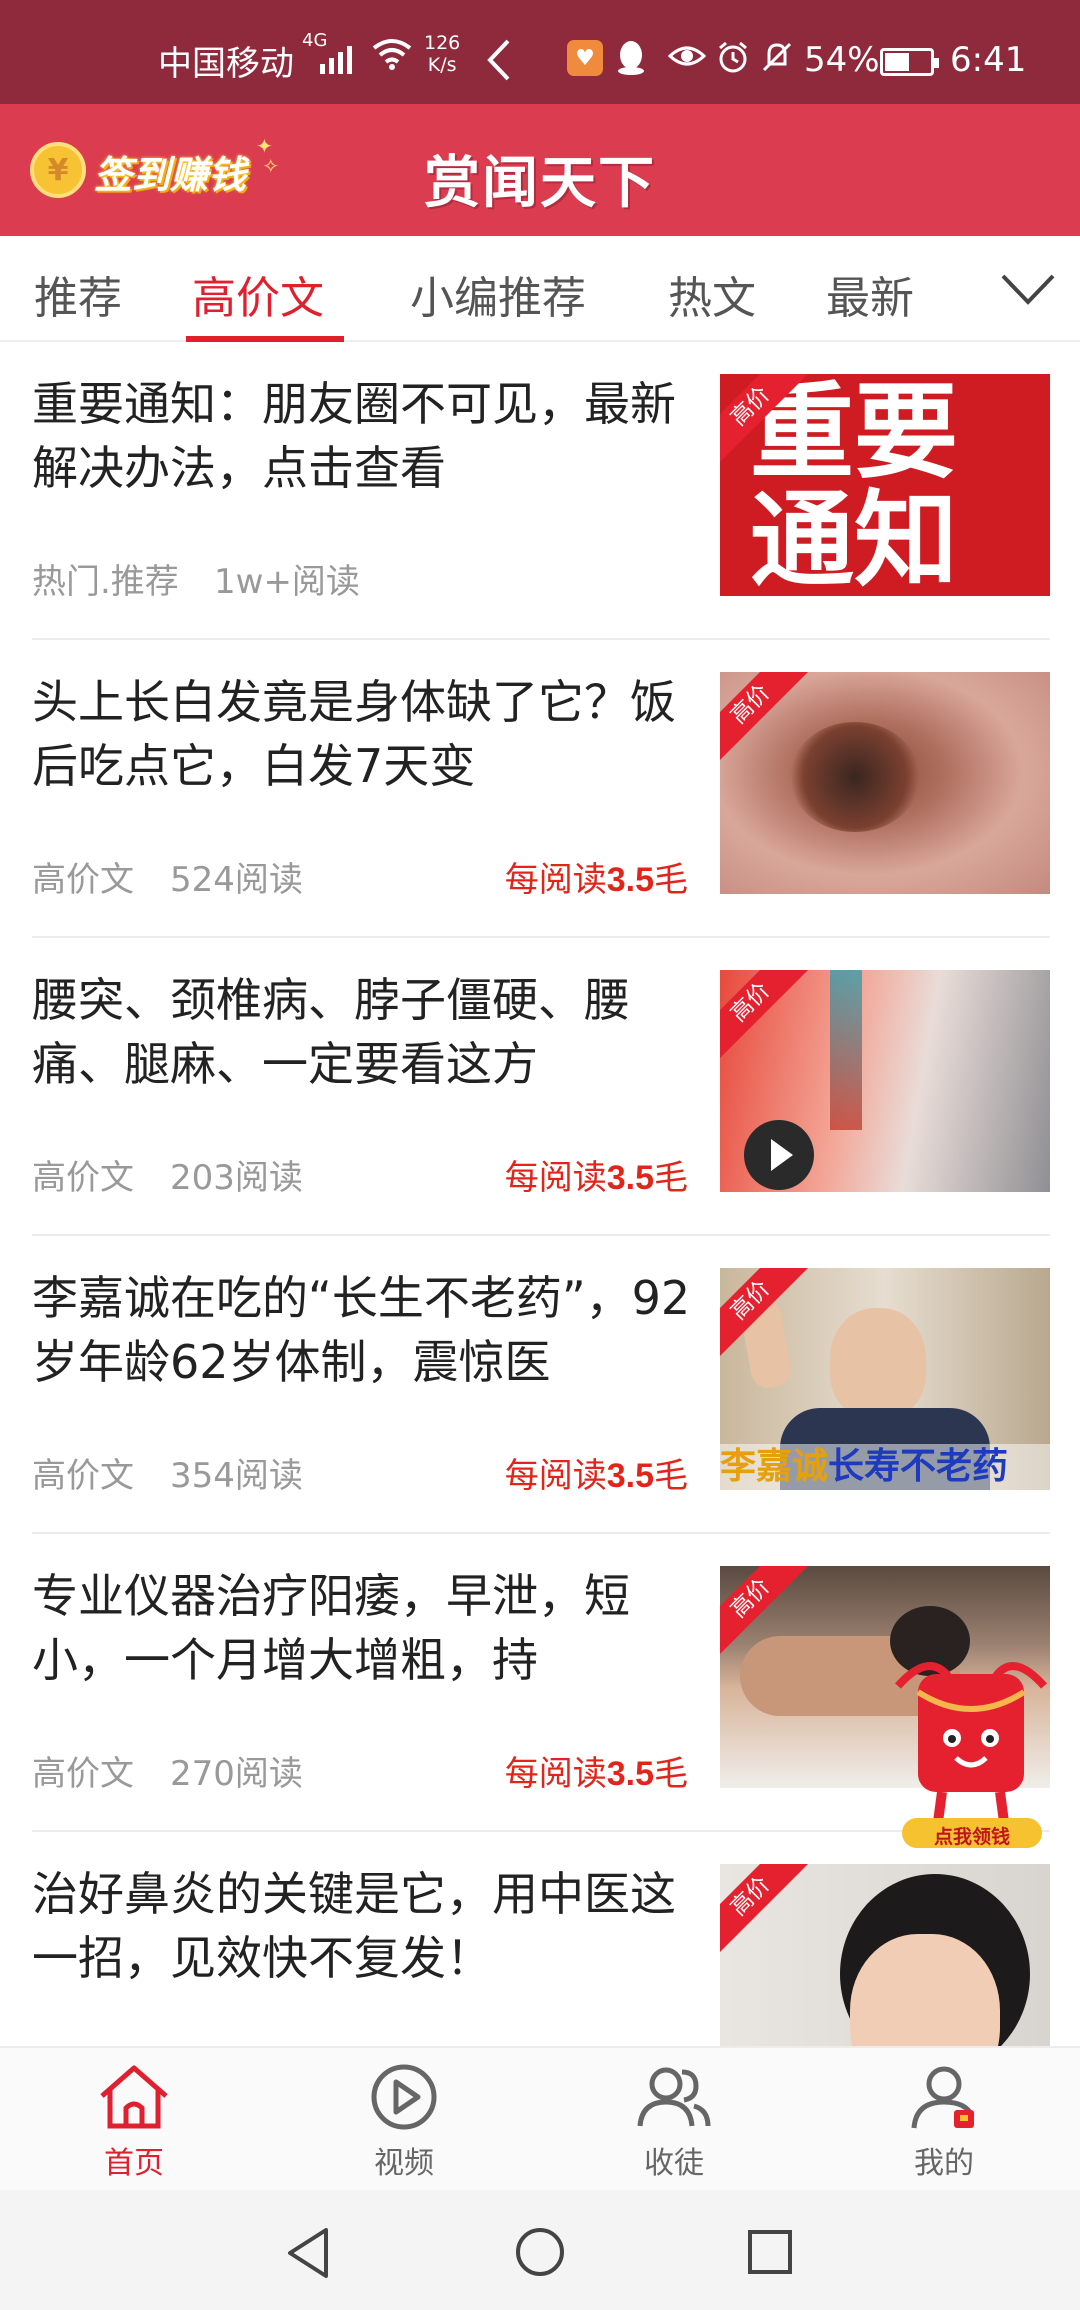  Describe the element at coordinates (442, 43) in the screenshot. I see `network-speed-value: 126` at that location.